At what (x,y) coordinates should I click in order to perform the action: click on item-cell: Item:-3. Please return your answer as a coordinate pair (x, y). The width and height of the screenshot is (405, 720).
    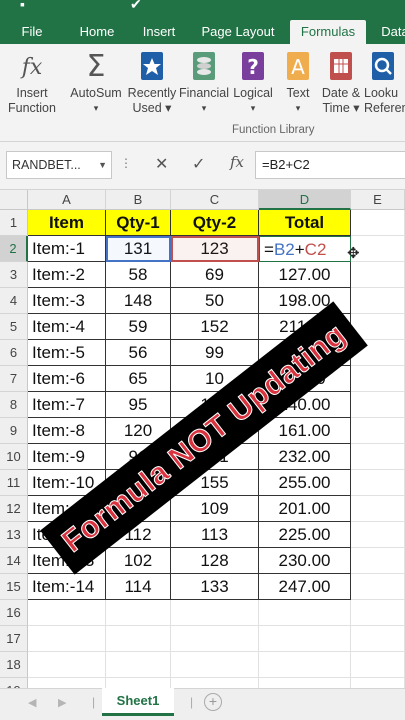
    Looking at the image, I should click on (67, 301).